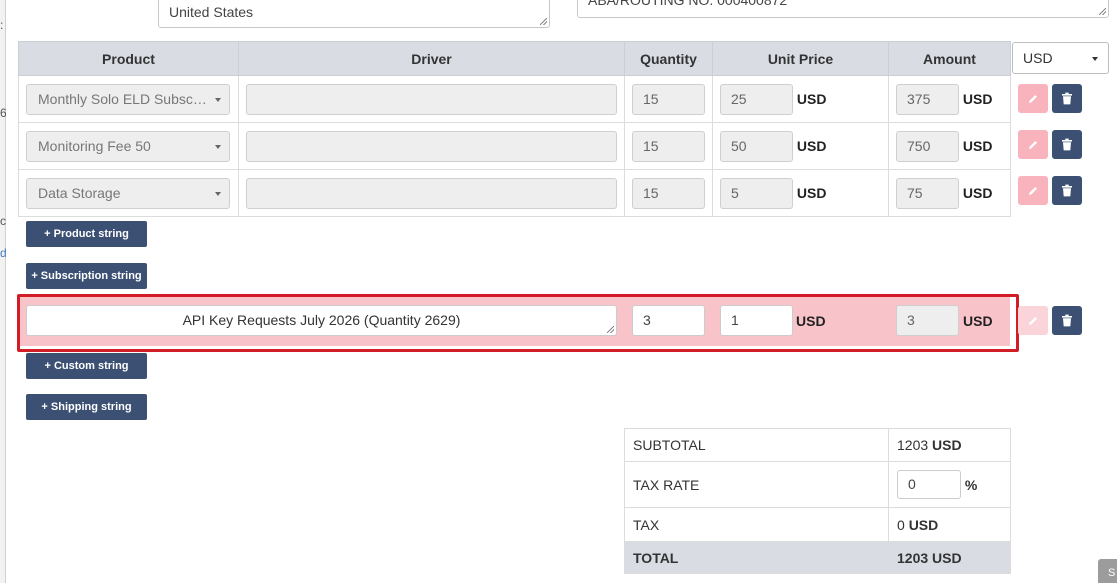  Describe the element at coordinates (913, 445) in the screenshot. I see `subtotal-value: 1203` at that location.